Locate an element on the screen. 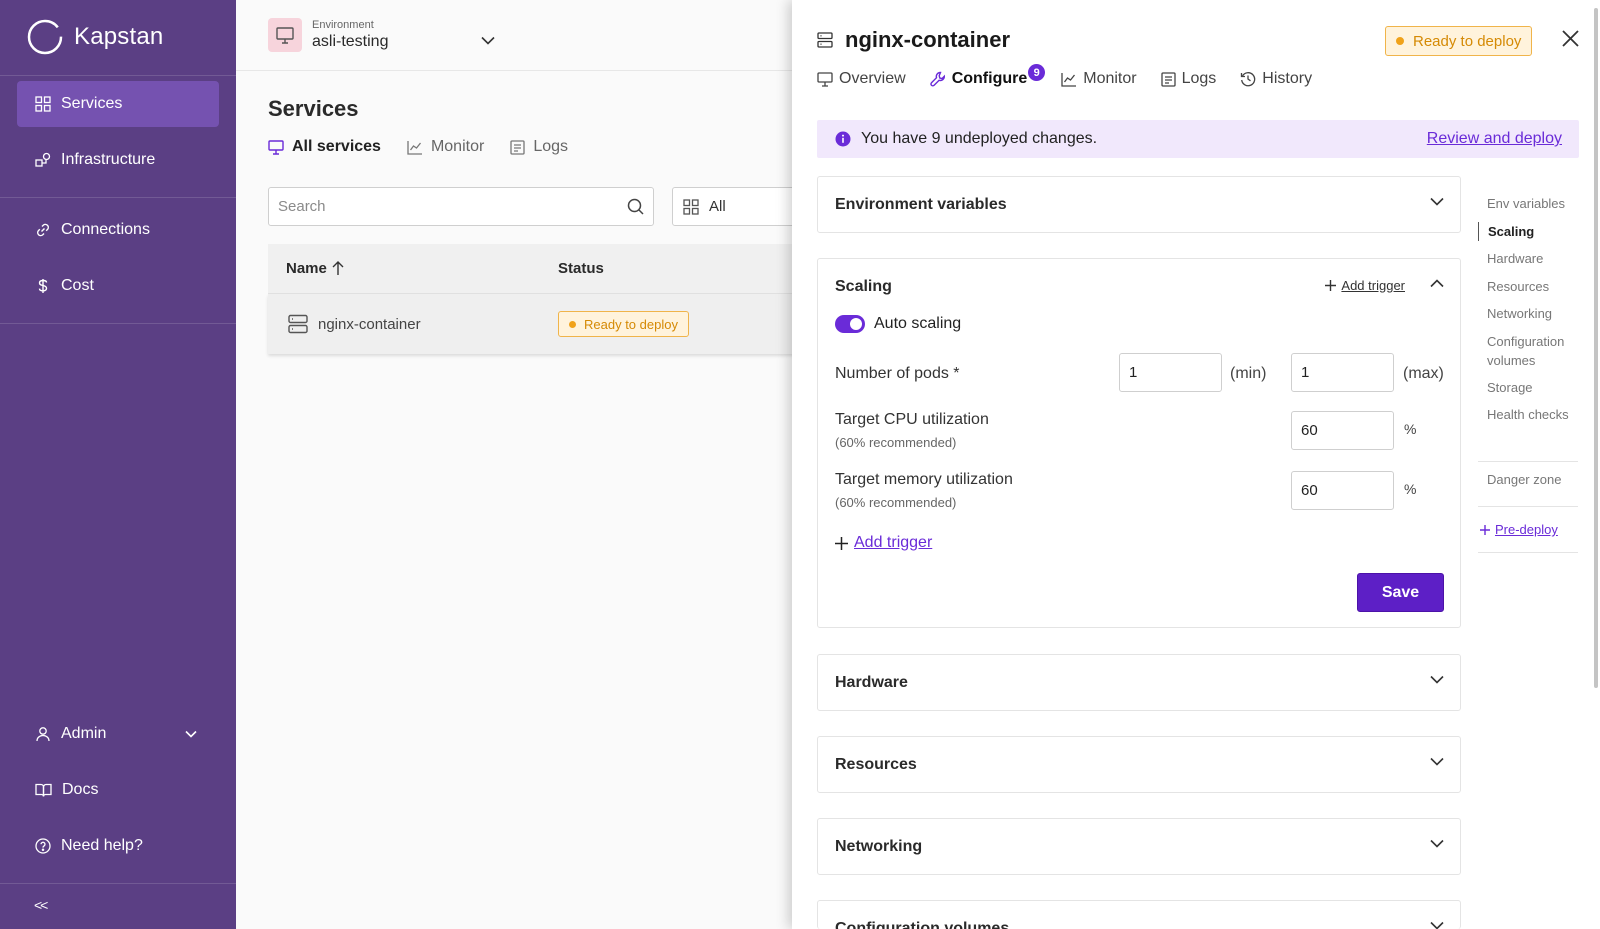 The height and width of the screenshot is (929, 1600). toc-item-networking: Networking is located at coordinates (1528, 313).